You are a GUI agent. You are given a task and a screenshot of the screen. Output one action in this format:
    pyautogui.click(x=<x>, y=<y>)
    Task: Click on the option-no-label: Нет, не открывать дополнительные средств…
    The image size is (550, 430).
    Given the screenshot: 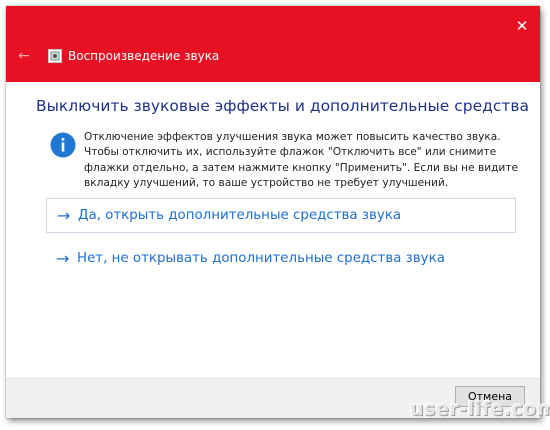 What is the action you would take?
    pyautogui.click(x=261, y=258)
    